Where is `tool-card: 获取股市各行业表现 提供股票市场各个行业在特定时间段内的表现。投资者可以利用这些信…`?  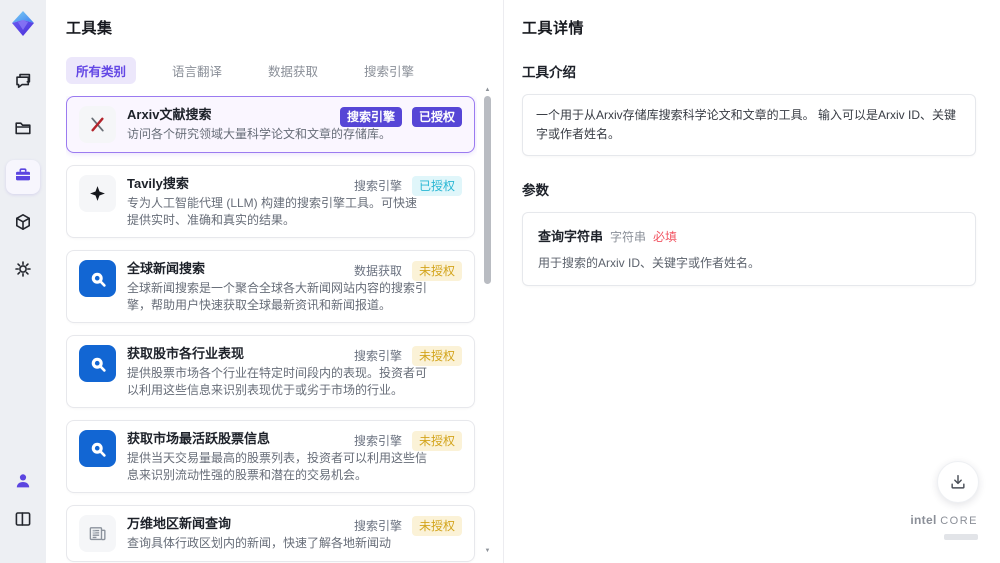
tool-card: 获取股市各行业表现 提供股票市场各个行业在特定时间段内的表现。投资者可以利用这些信… is located at coordinates (270, 371).